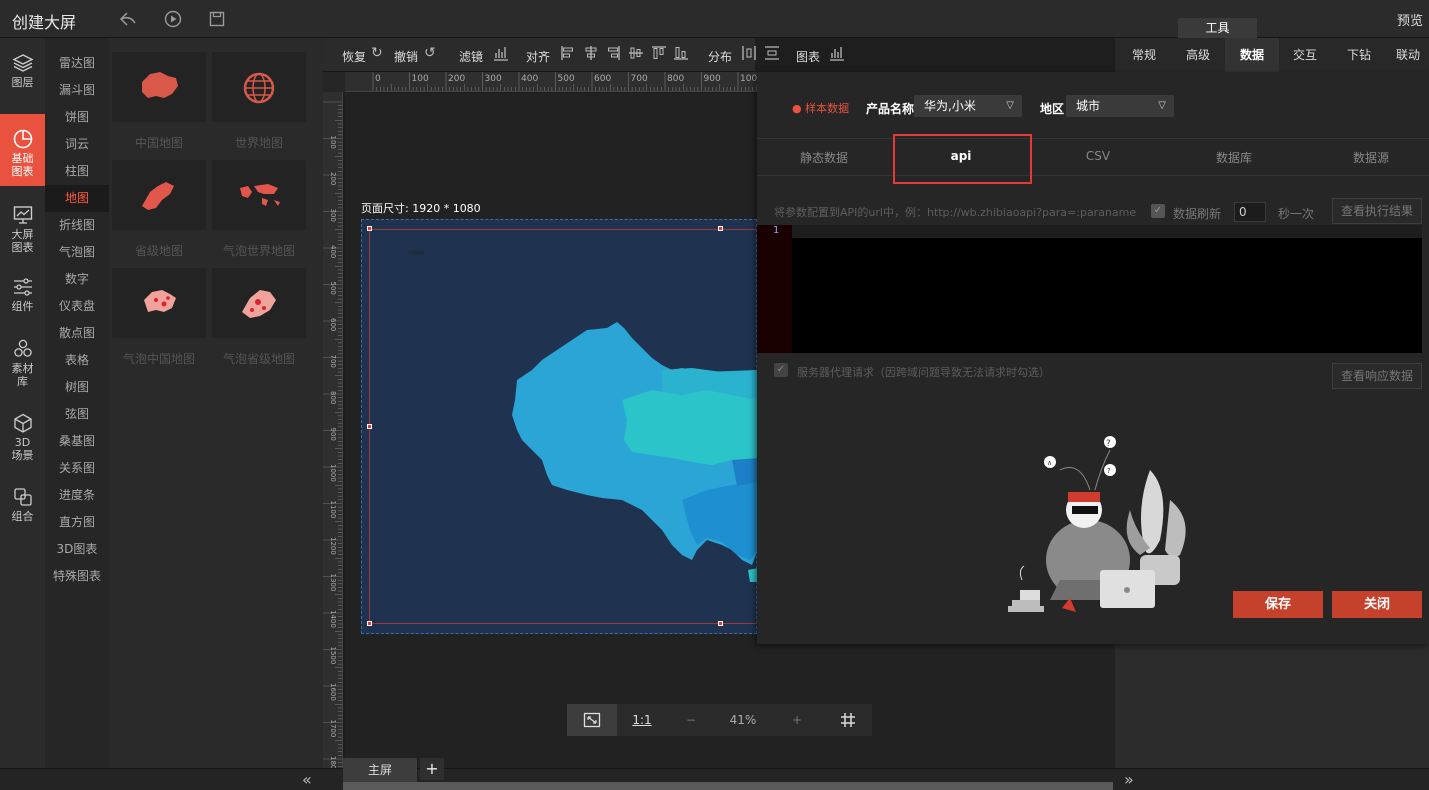 The height and width of the screenshot is (790, 1429). I want to click on nav-item-components: 组件, so click(22, 298).